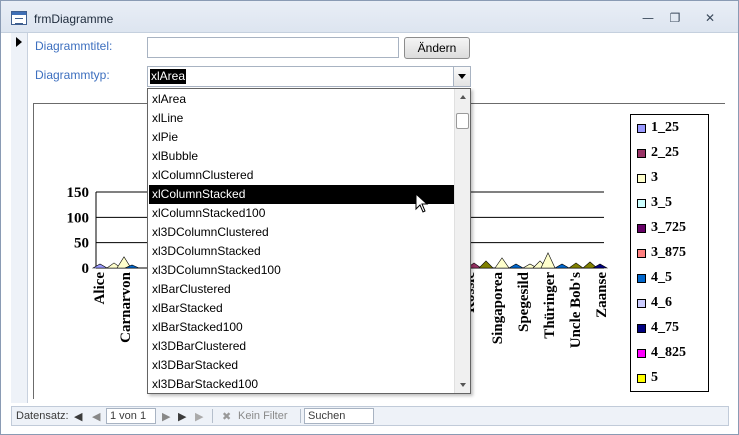  I want to click on last-record-icon: ▶, so click(182, 416).